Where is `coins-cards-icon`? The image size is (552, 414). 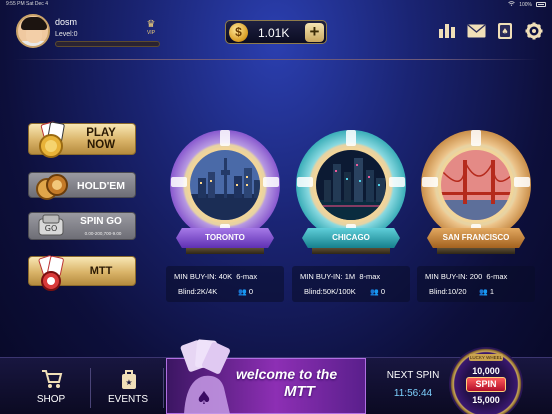 coins-cards-icon is located at coordinates (53, 140).